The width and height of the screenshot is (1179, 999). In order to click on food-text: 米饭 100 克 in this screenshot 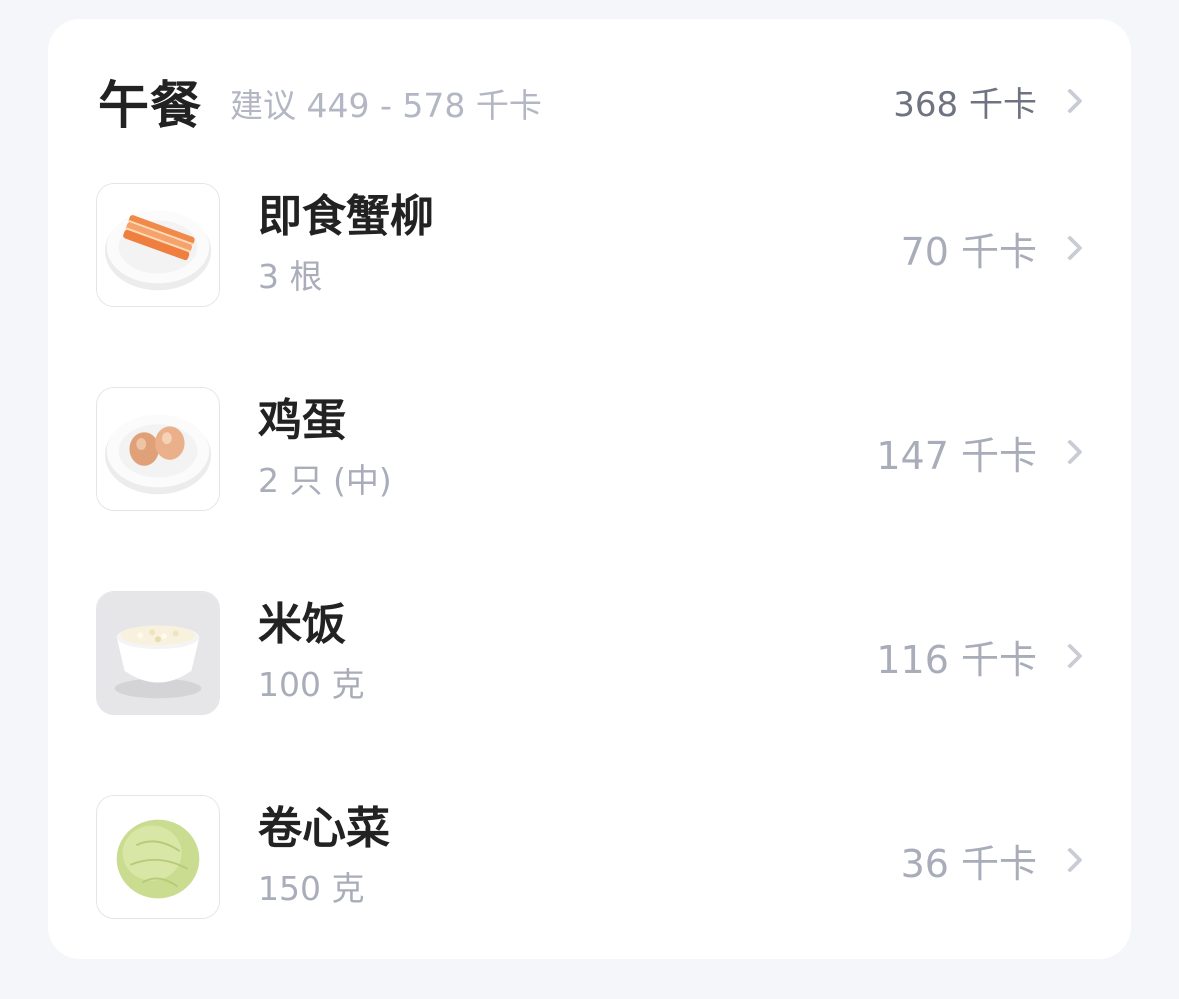, I will do `click(311, 651)`.